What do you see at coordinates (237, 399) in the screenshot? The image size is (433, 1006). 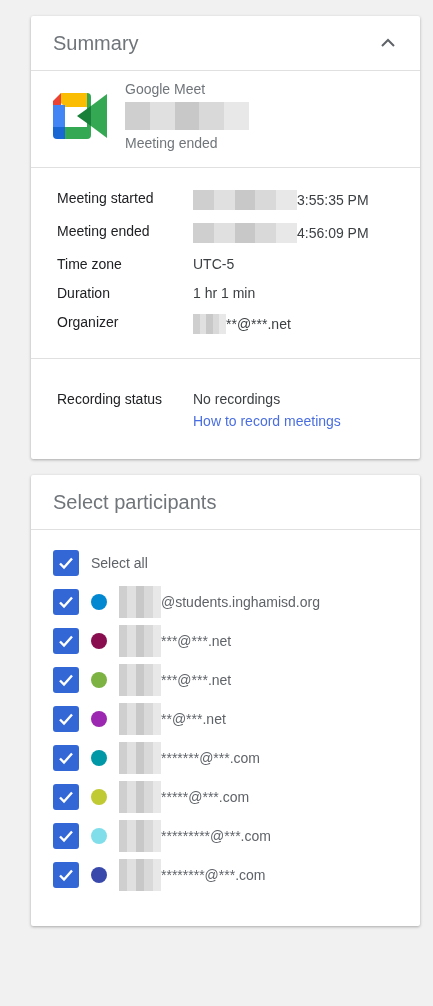 I see `detail-value: No recordings` at bounding box center [237, 399].